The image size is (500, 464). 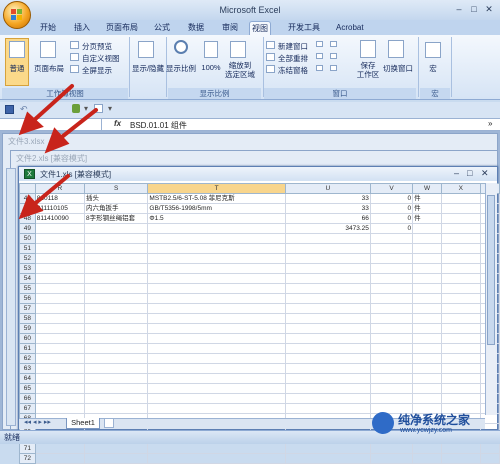 What do you see at coordinates (260, 28) in the screenshot?
I see `tab-view: 视图` at bounding box center [260, 28].